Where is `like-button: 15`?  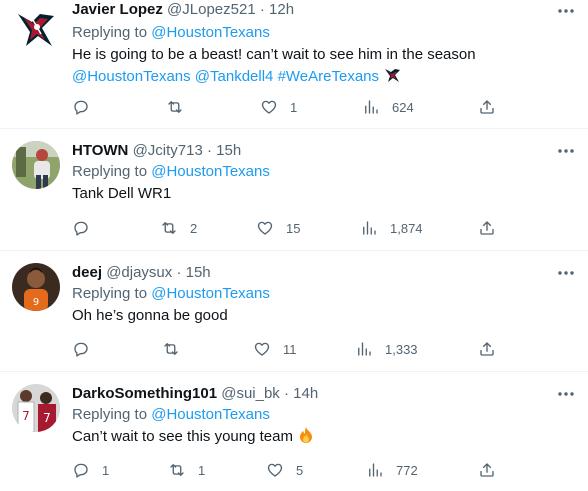
like-button: 15 is located at coordinates (278, 228).